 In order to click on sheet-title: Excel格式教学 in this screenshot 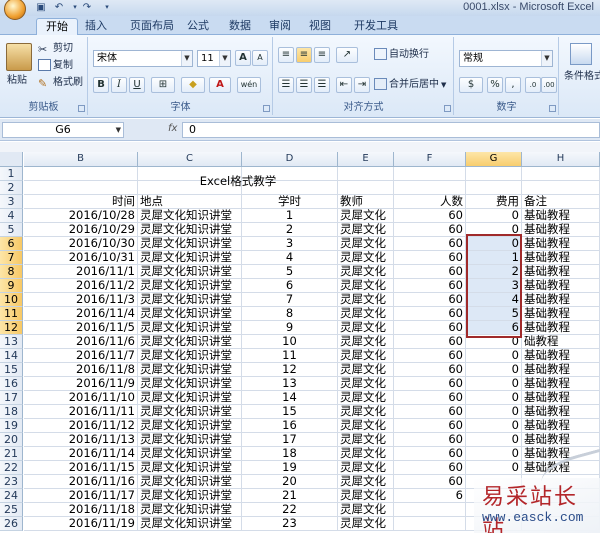, I will do `click(238, 181)`.